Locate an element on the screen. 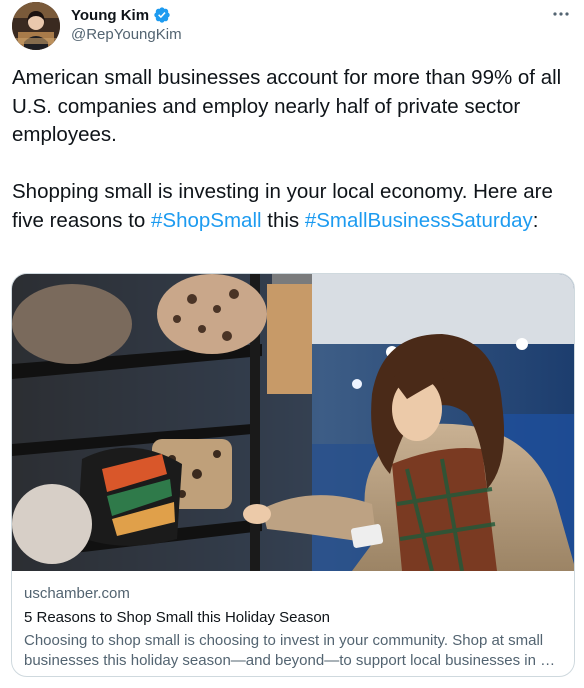  link-domain: uschamber.com is located at coordinates (77, 593).